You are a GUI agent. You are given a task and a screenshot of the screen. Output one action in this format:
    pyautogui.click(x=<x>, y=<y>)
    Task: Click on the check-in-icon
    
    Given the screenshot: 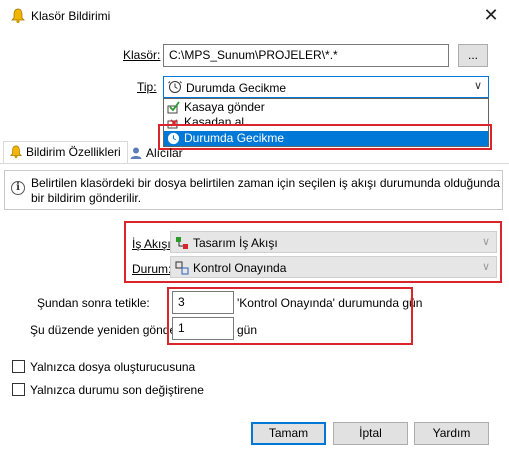 What is the action you would take?
    pyautogui.click(x=173, y=107)
    